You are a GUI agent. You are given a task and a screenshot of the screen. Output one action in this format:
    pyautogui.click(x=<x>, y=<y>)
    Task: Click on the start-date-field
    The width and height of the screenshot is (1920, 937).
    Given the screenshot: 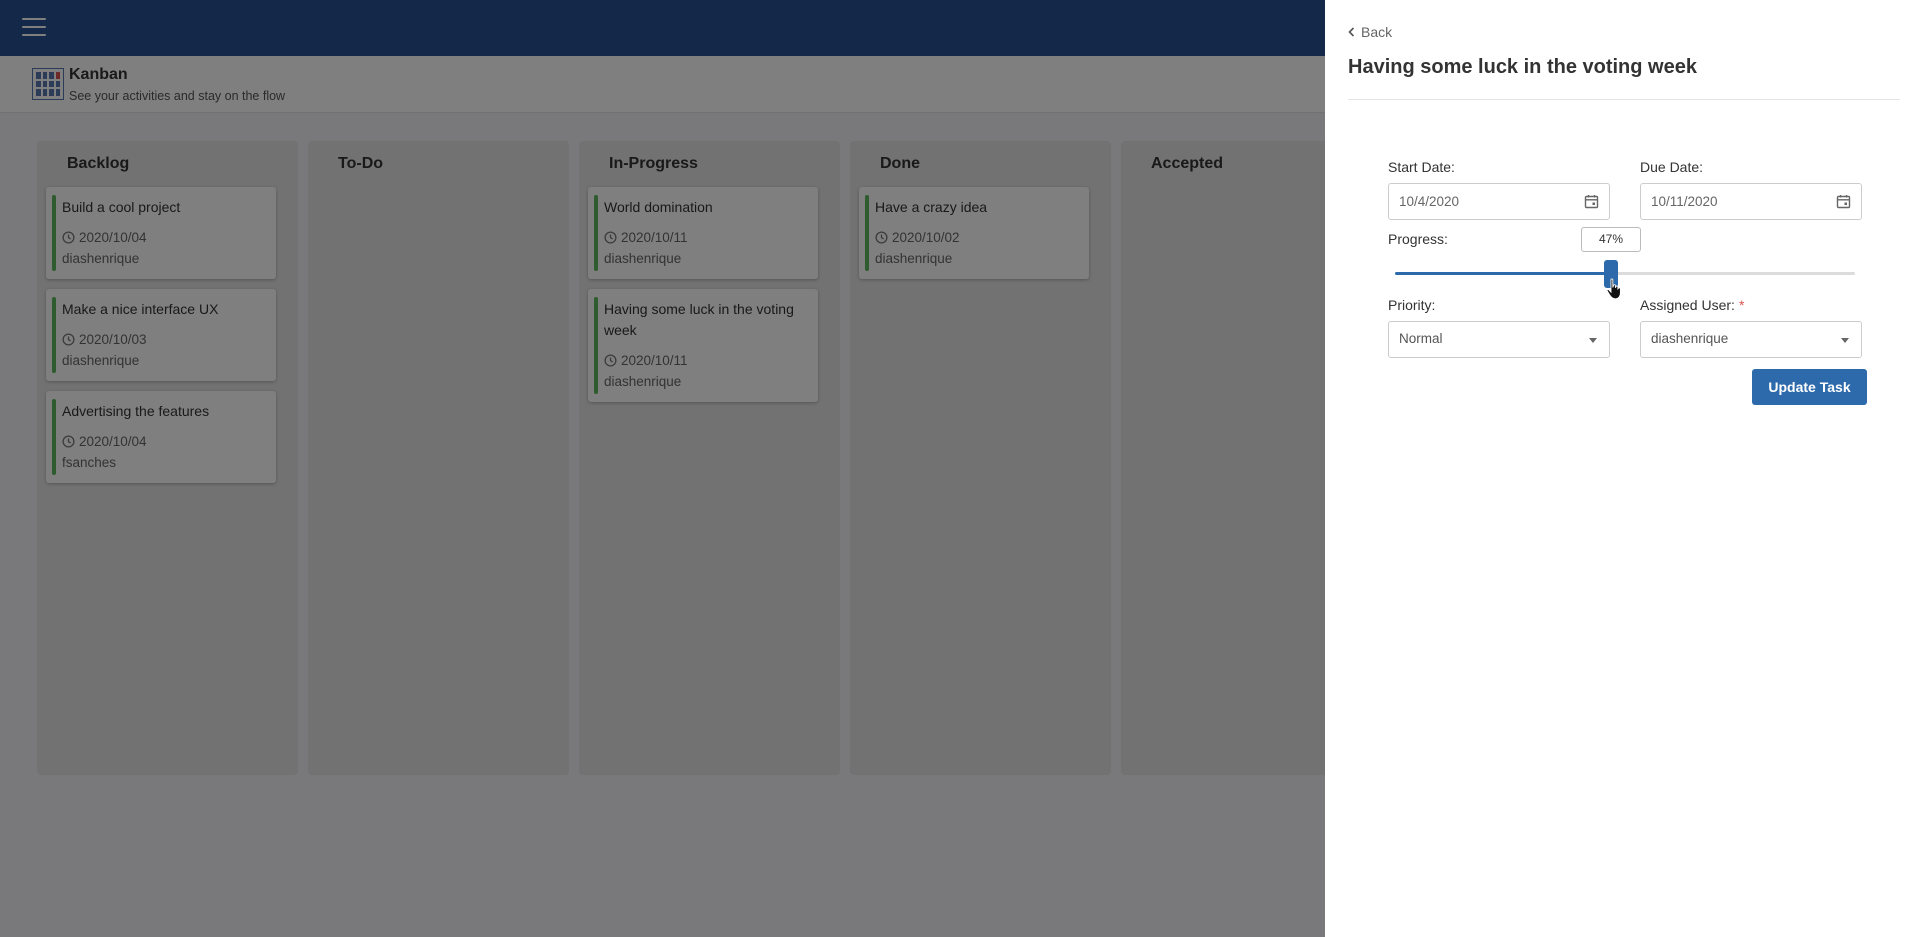 What is the action you would take?
    pyautogui.click(x=1499, y=201)
    